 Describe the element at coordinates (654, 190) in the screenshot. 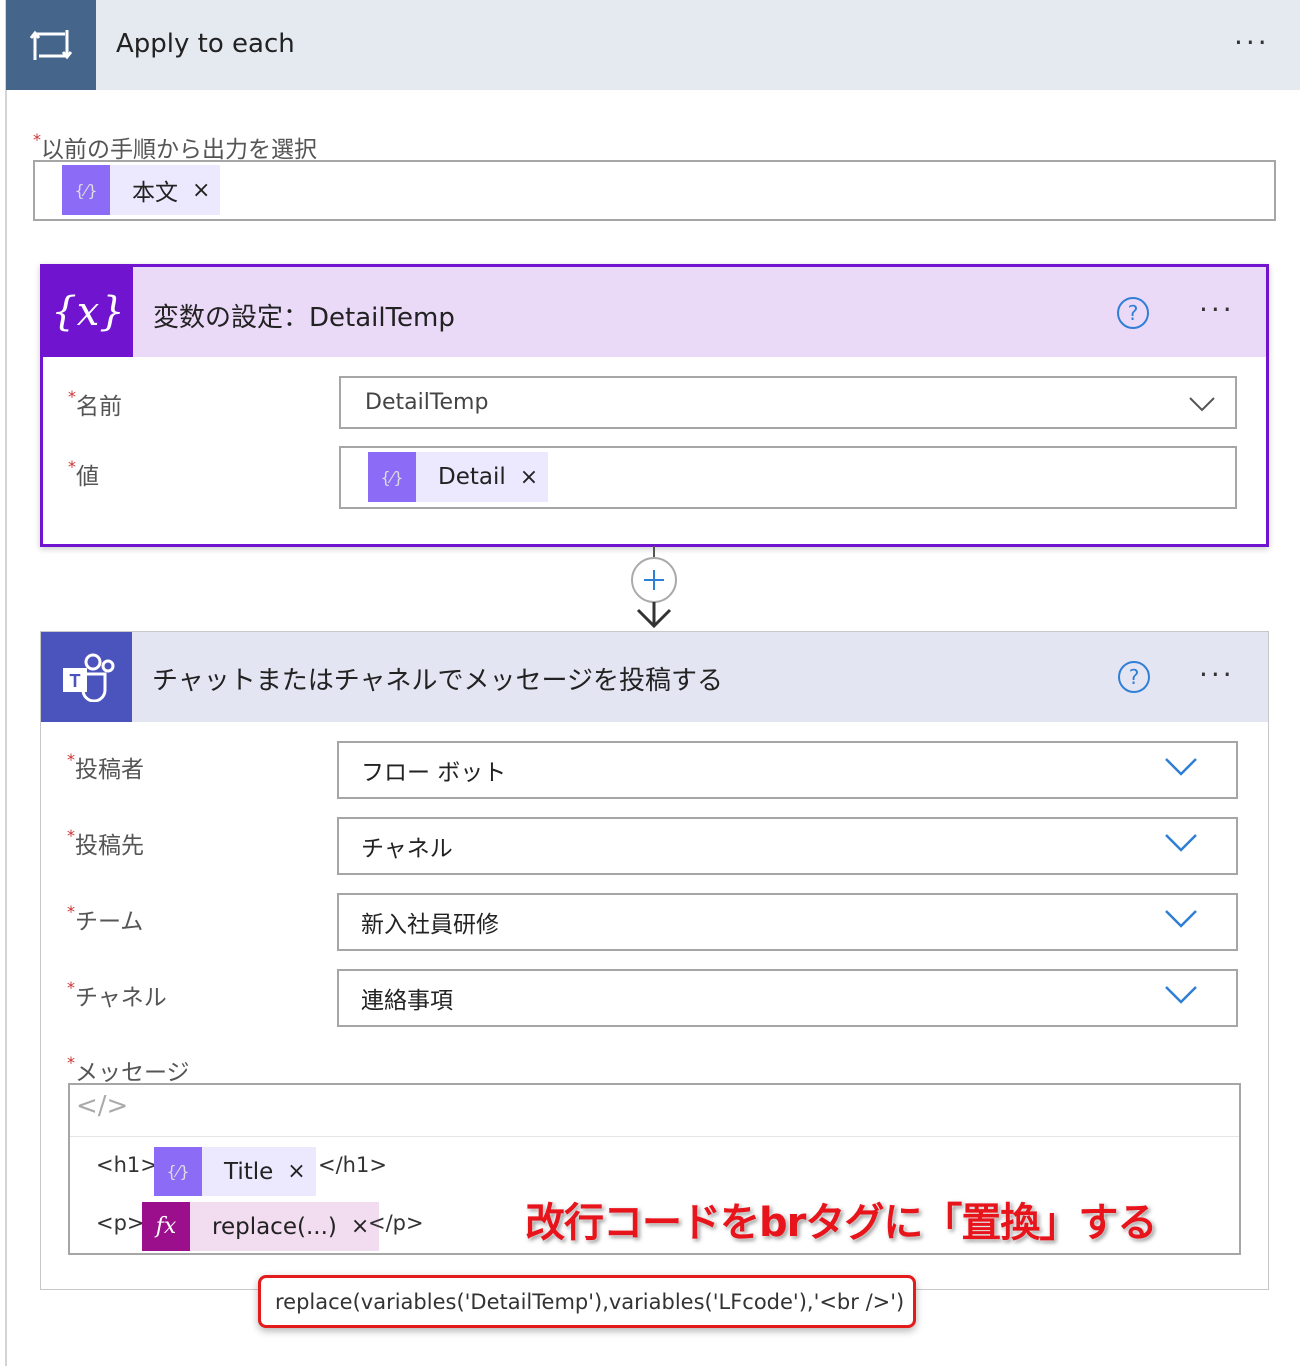

I see `select-output-input: {⁄} 本文 ×` at that location.